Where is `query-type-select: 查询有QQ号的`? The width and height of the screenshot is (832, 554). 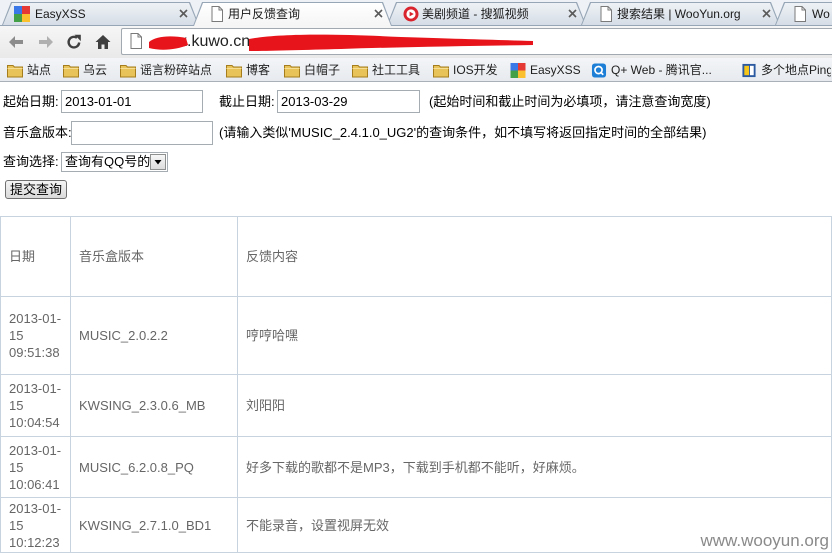 query-type-select: 查询有QQ号的 is located at coordinates (114, 162).